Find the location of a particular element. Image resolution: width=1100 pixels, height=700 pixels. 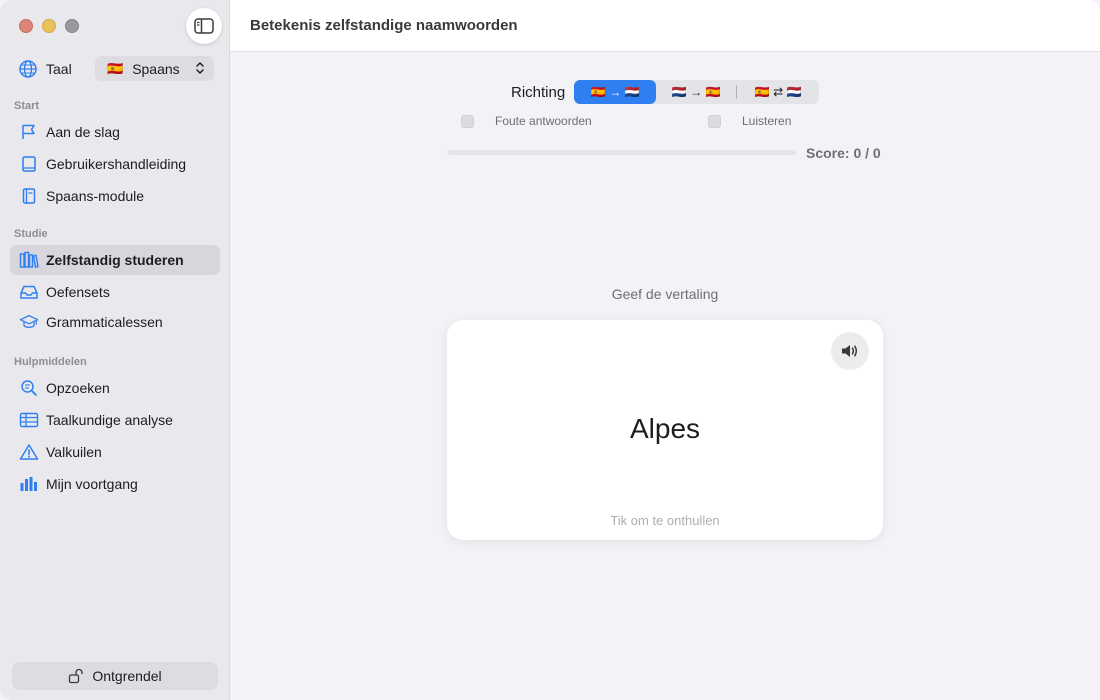

listen-option: Luisteren is located at coordinates (749, 121).